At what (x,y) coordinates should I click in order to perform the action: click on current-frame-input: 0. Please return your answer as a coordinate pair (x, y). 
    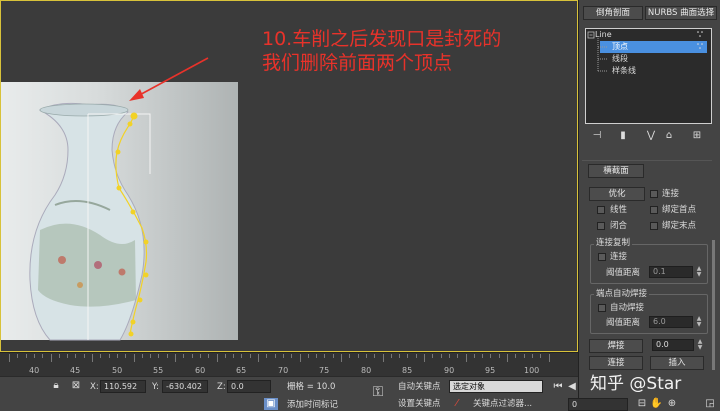
    Looking at the image, I should click on (598, 404).